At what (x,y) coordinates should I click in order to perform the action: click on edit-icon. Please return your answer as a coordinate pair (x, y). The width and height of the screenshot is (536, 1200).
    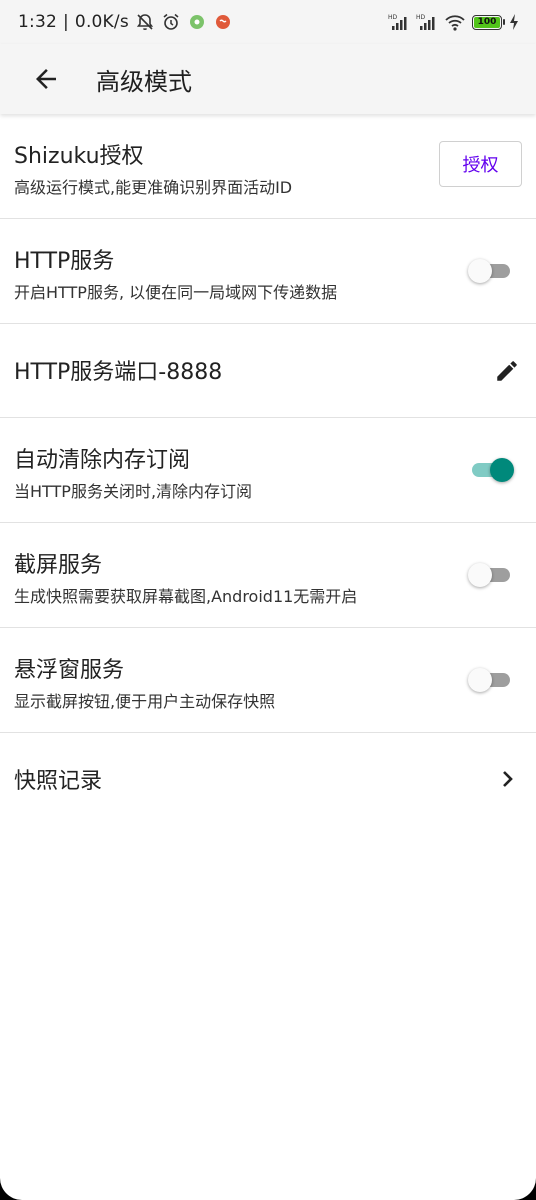
    Looking at the image, I should click on (507, 371).